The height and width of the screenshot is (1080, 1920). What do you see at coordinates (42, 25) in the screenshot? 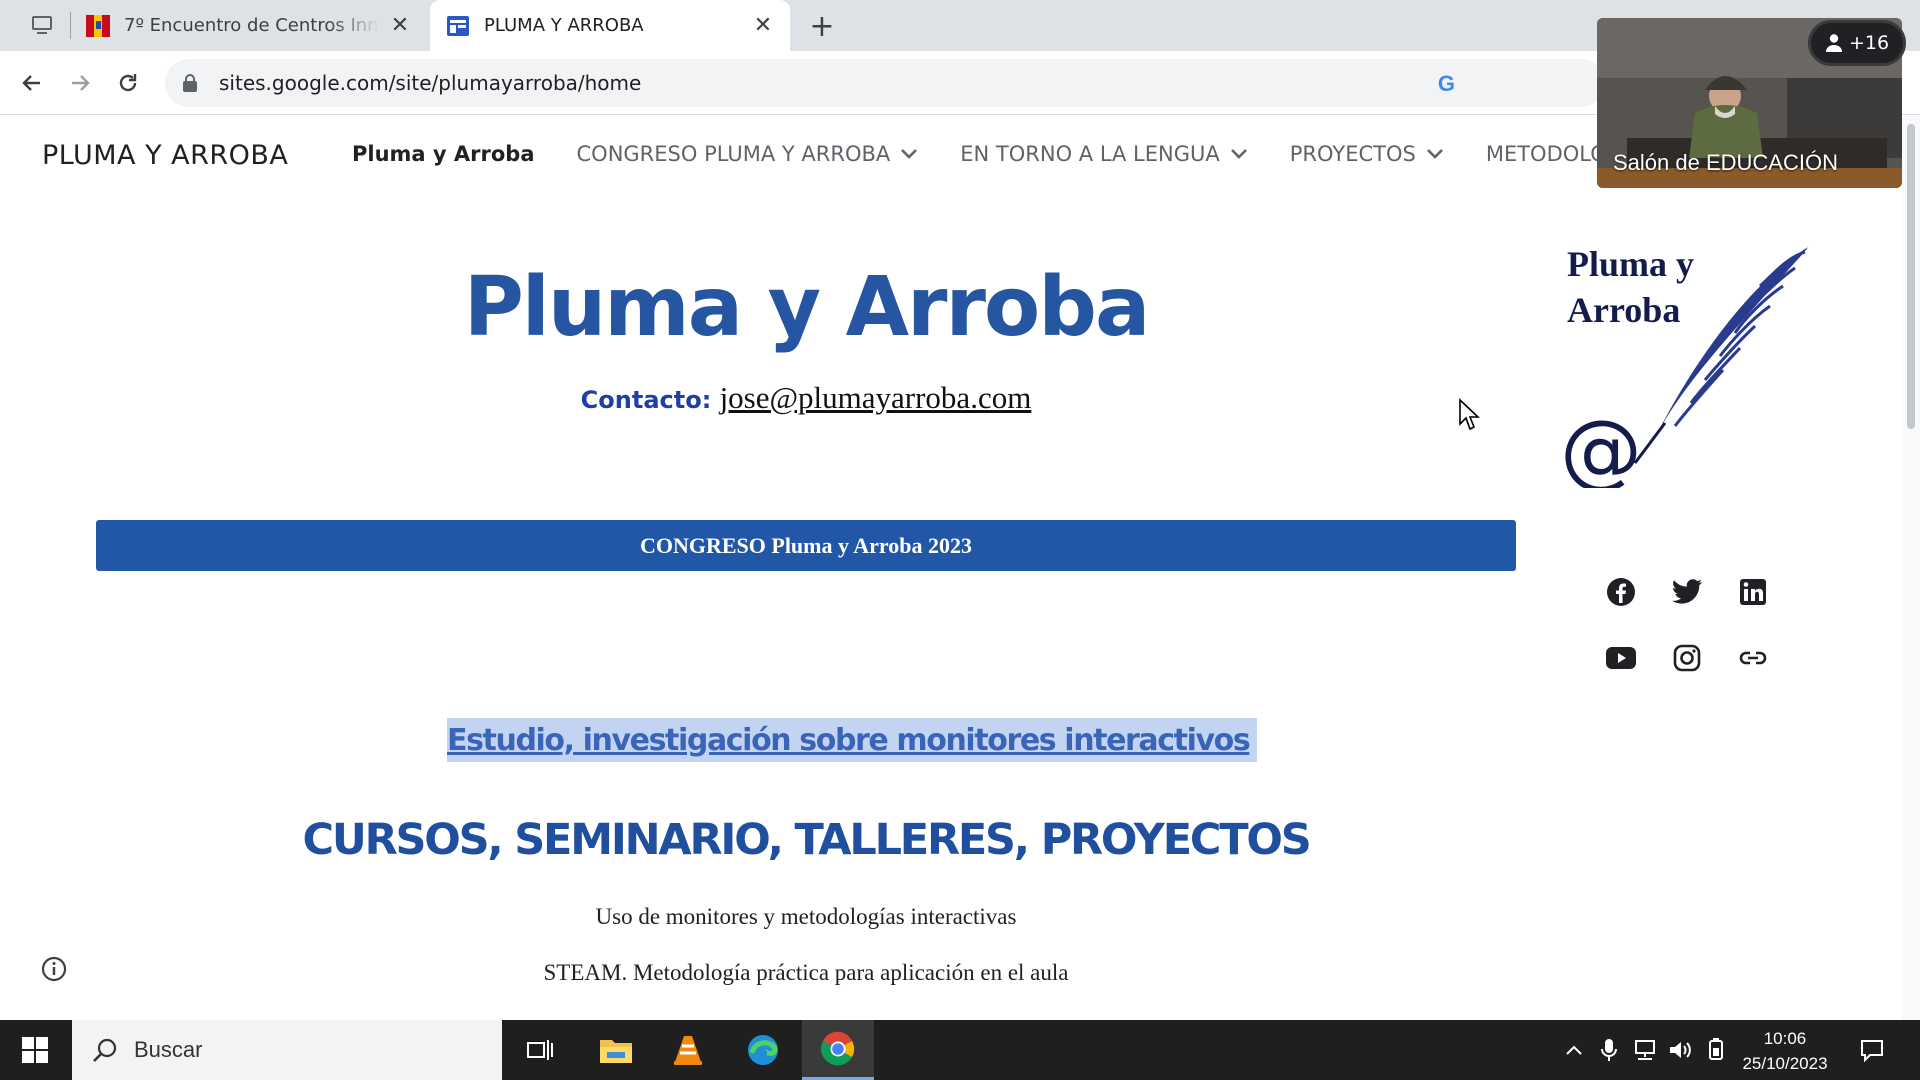
I see `tab-search-icon` at bounding box center [42, 25].